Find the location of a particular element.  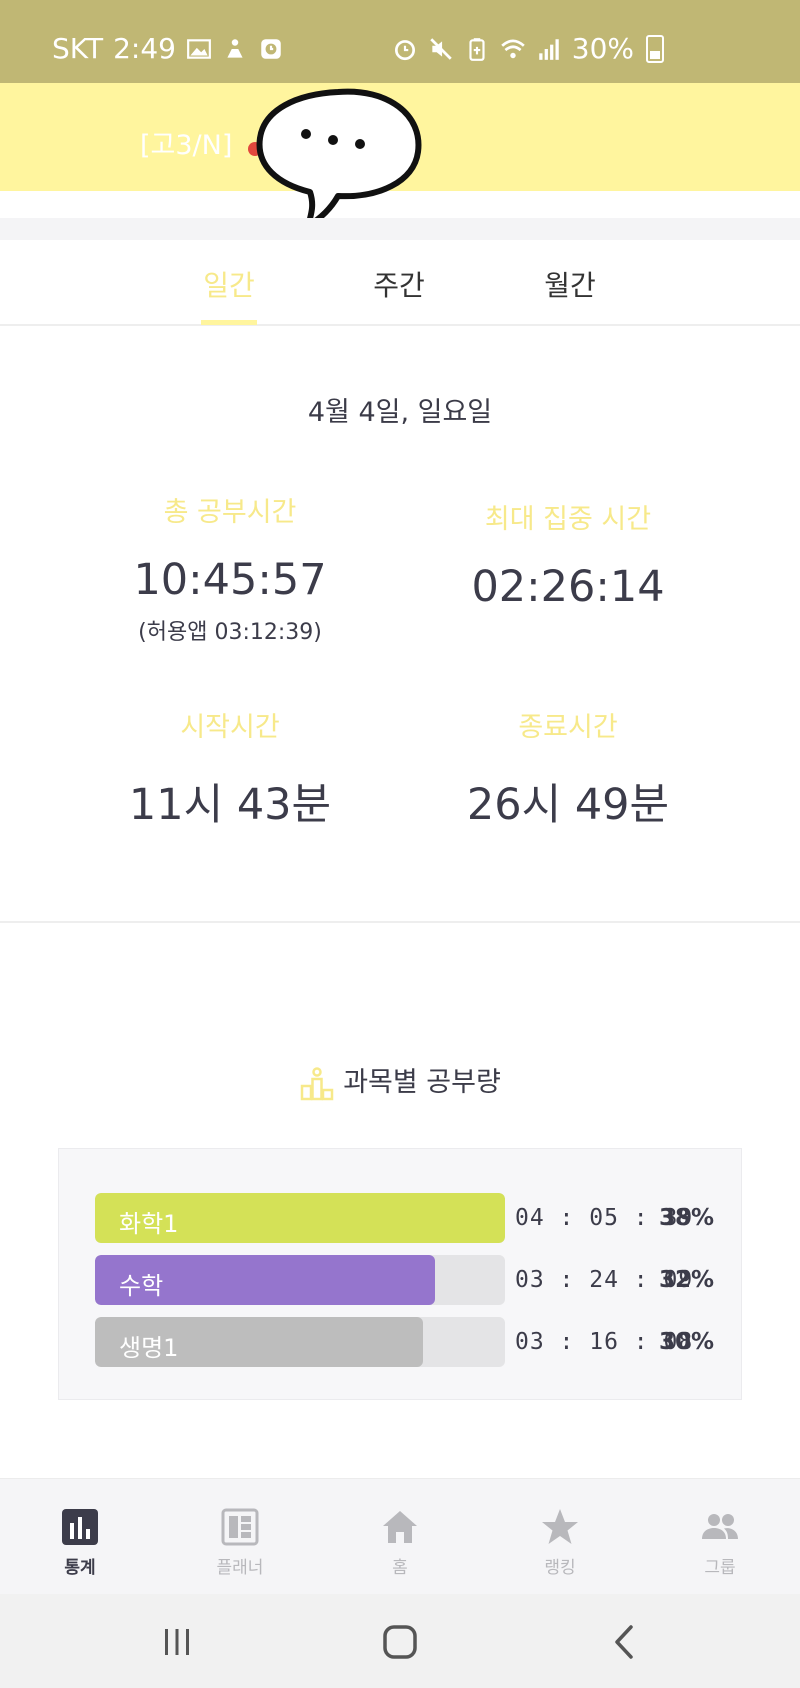

bottom-nav: 통계 플래너 홈 랭킹 그룹 is located at coordinates (400, 1536).